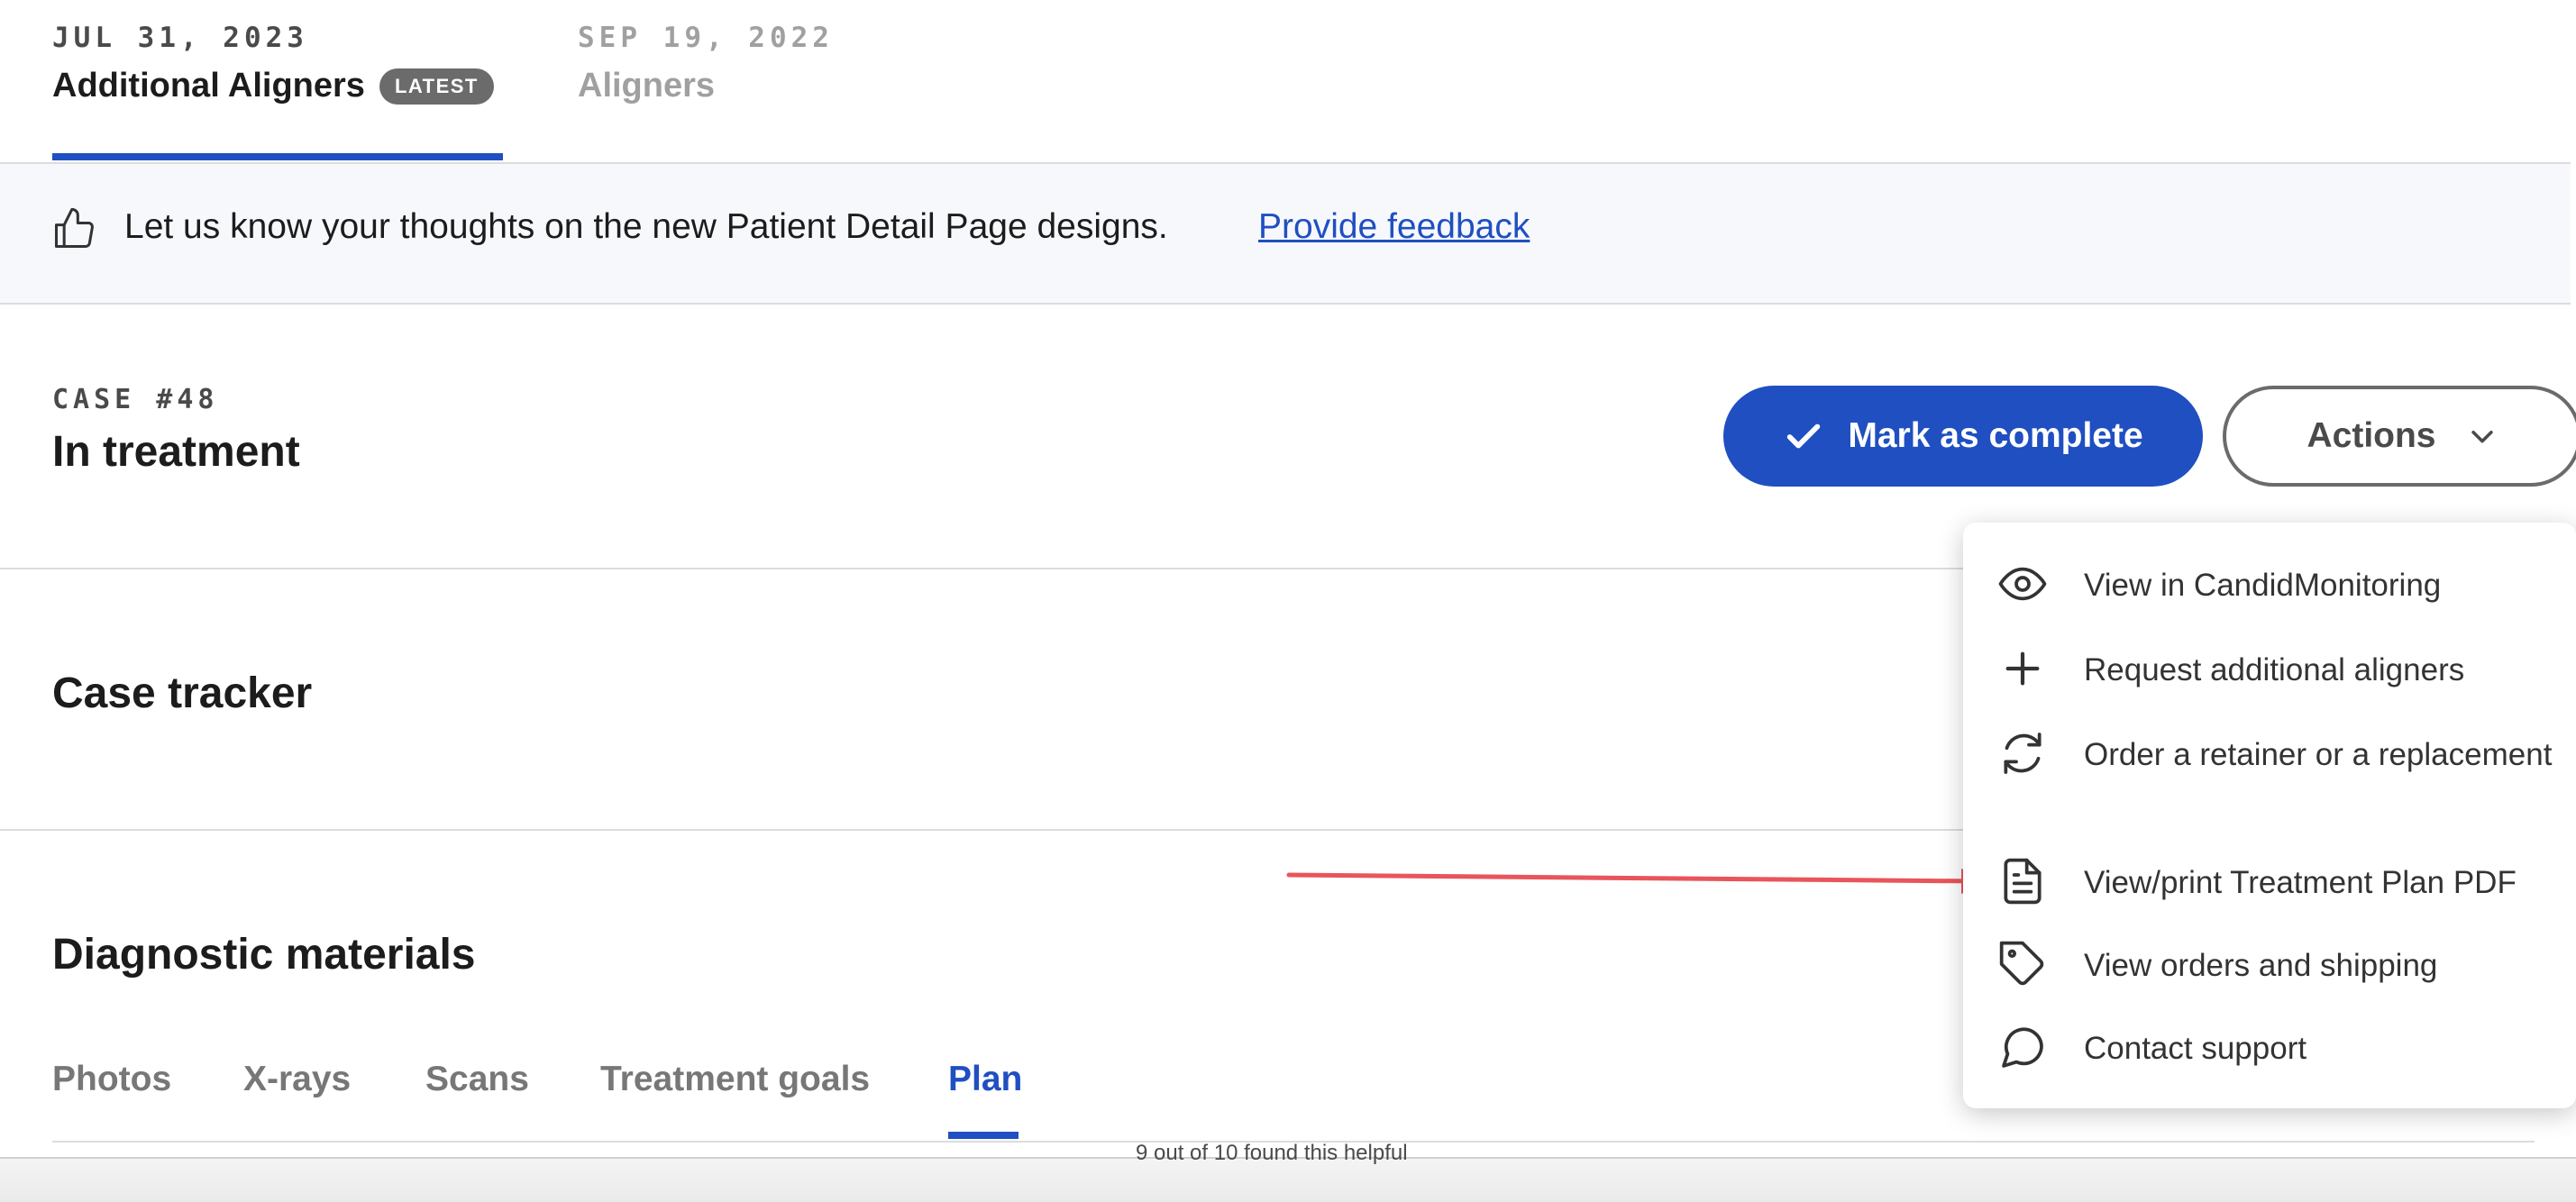 This screenshot has height=1202, width=2576. I want to click on latest-badge: LATEST, so click(436, 86).